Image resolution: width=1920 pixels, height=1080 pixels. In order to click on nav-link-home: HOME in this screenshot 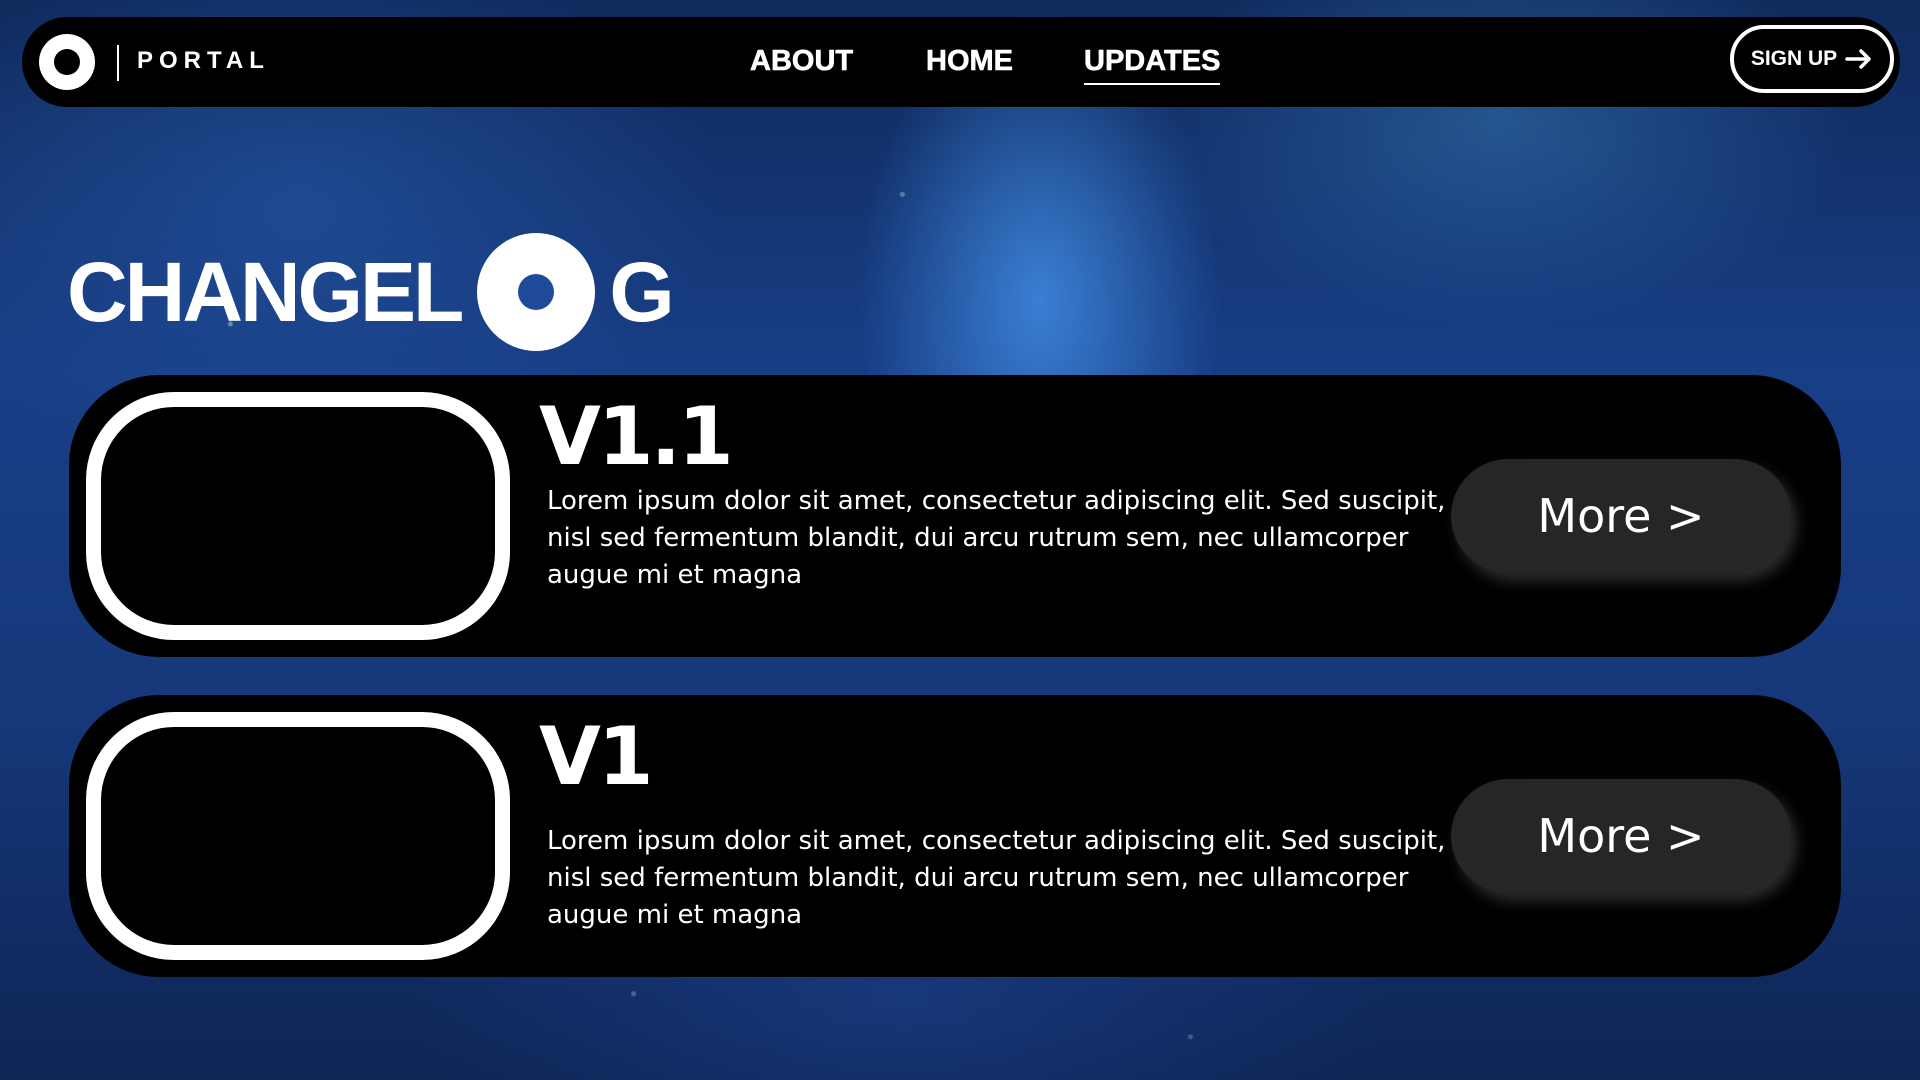, I will do `click(970, 61)`.